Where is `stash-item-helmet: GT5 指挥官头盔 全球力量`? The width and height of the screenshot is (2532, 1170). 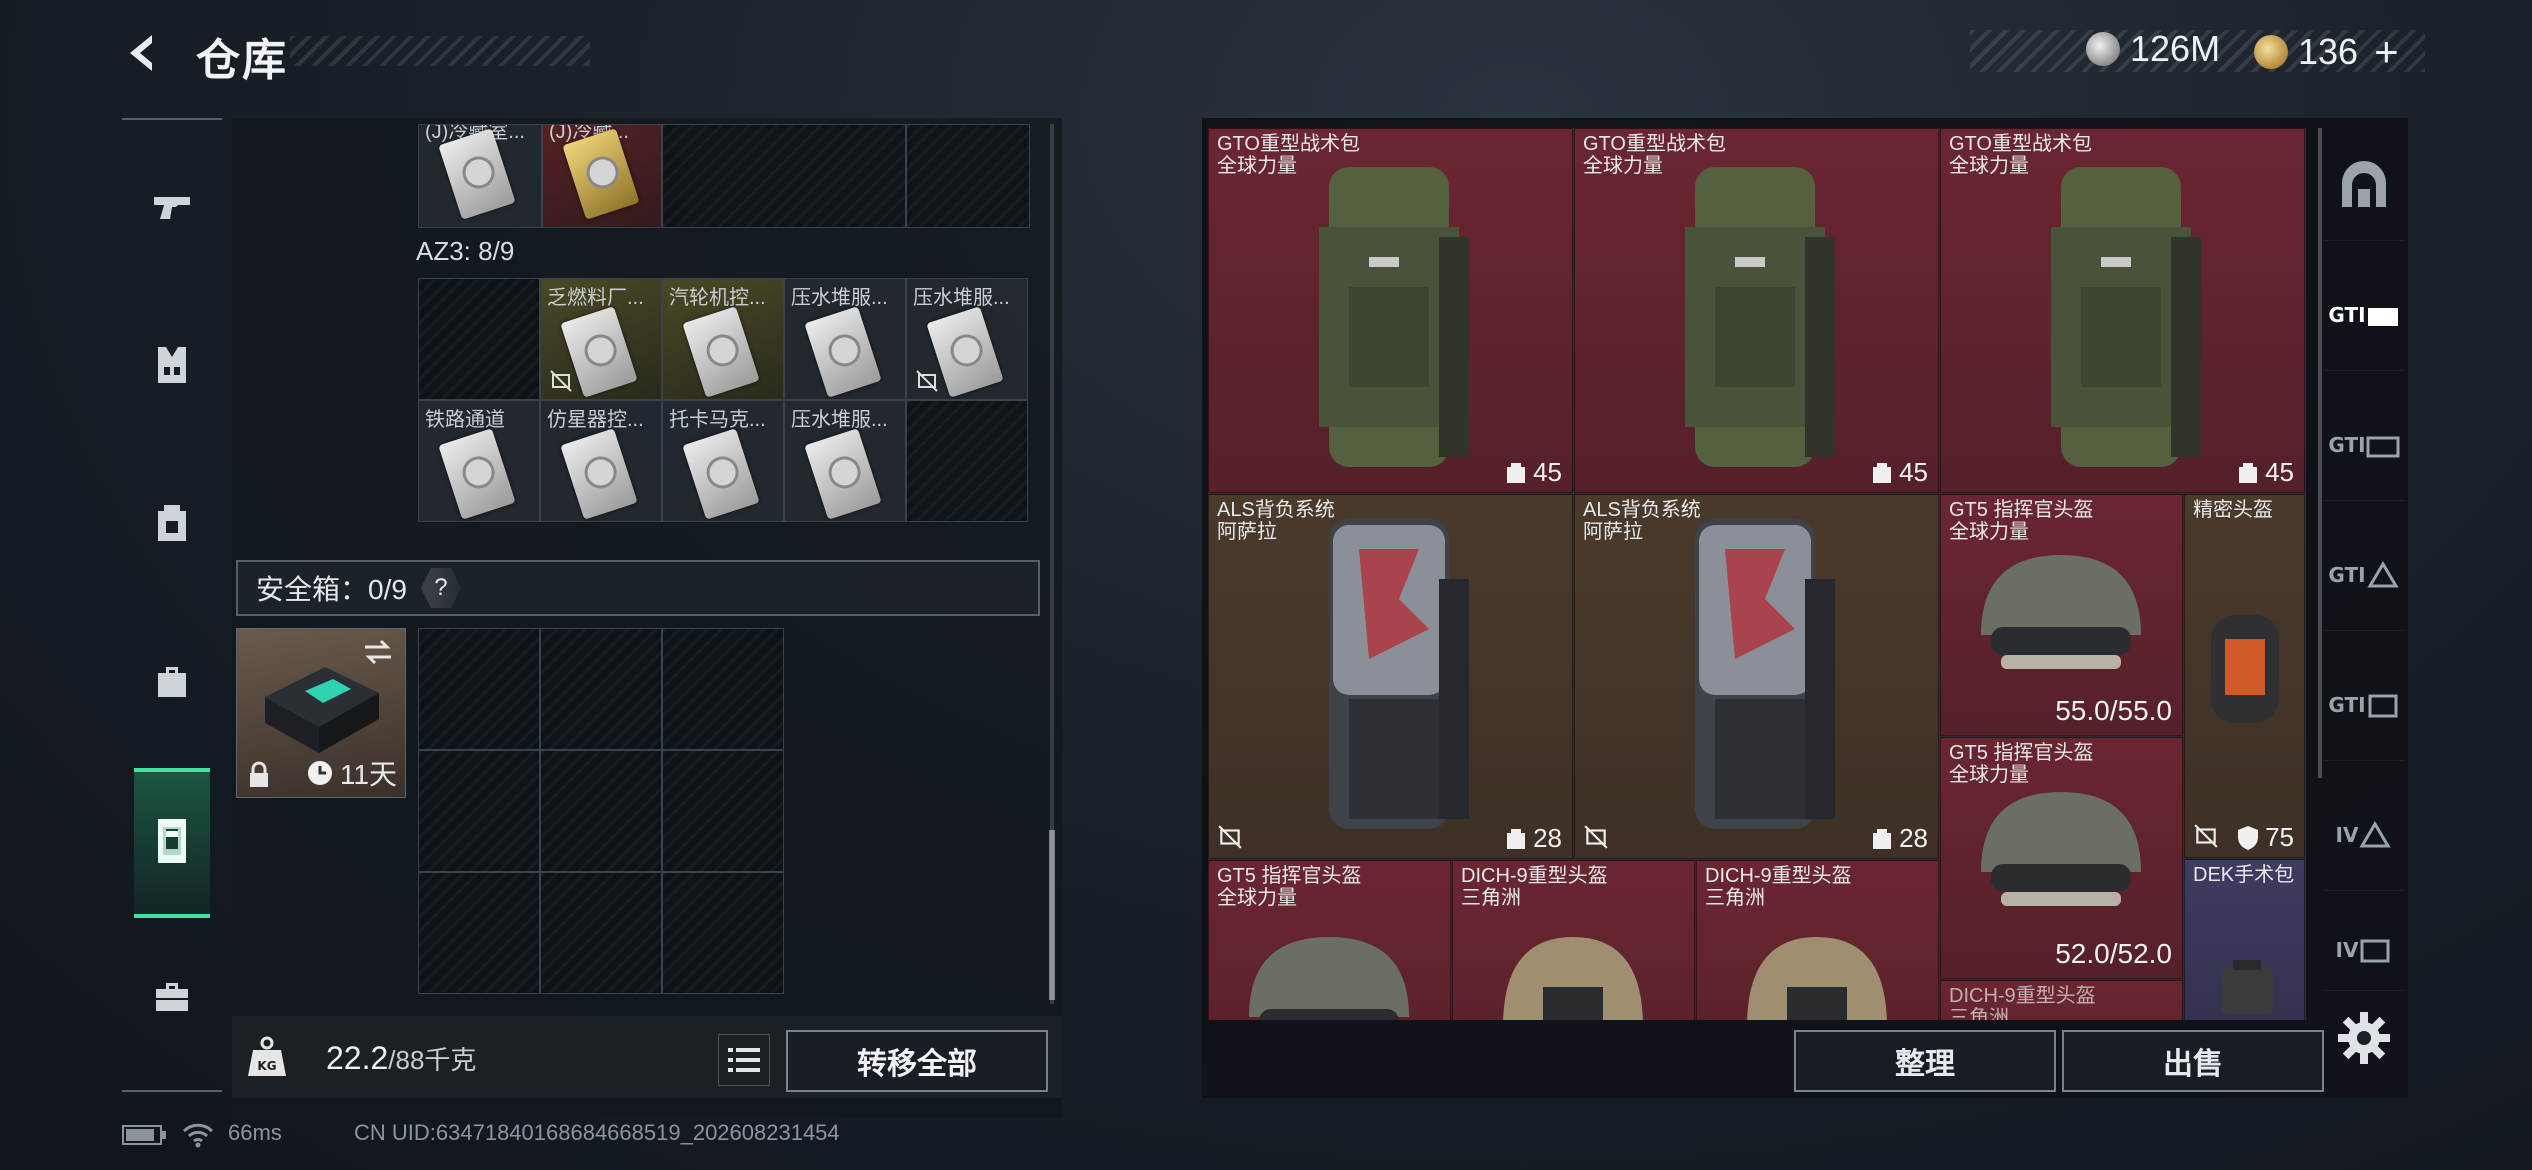
stash-item-helmet: GT5 指挥官头盔 全球力量 is located at coordinates (1329, 940).